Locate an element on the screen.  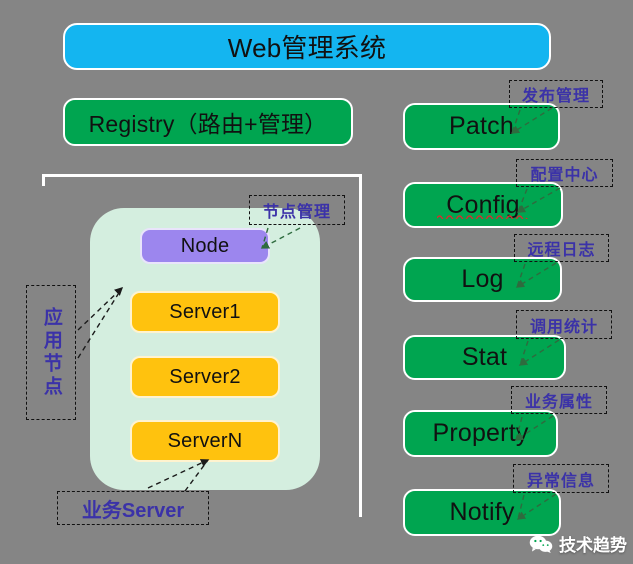
service-box-notify: Notify is located at coordinates (482, 512).